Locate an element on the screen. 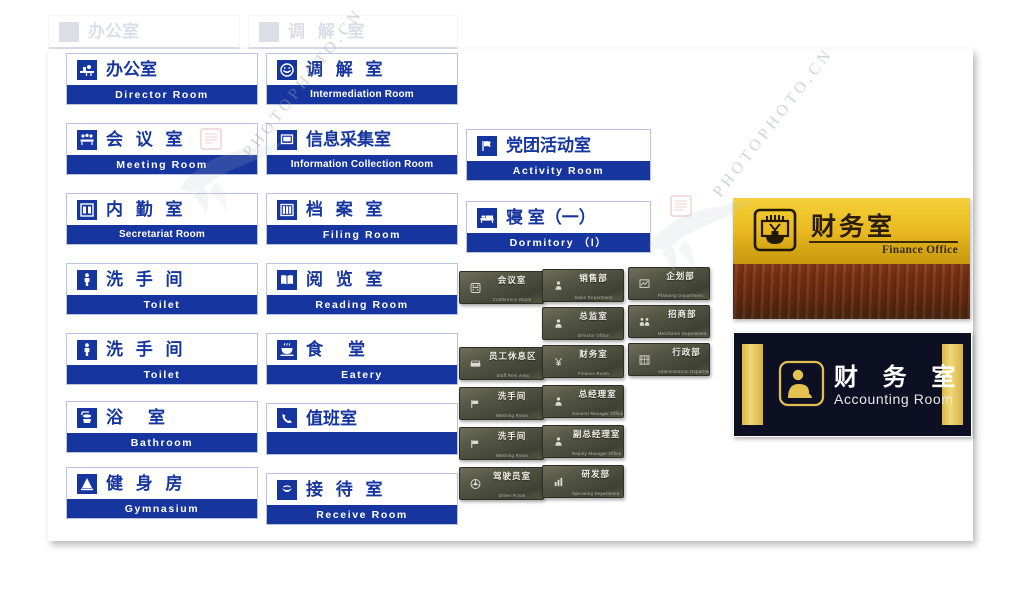 Image resolution: width=1024 pixels, height=592 pixels. plaque-general-manager-office: 总经理室 General Manager Office is located at coordinates (583, 401).